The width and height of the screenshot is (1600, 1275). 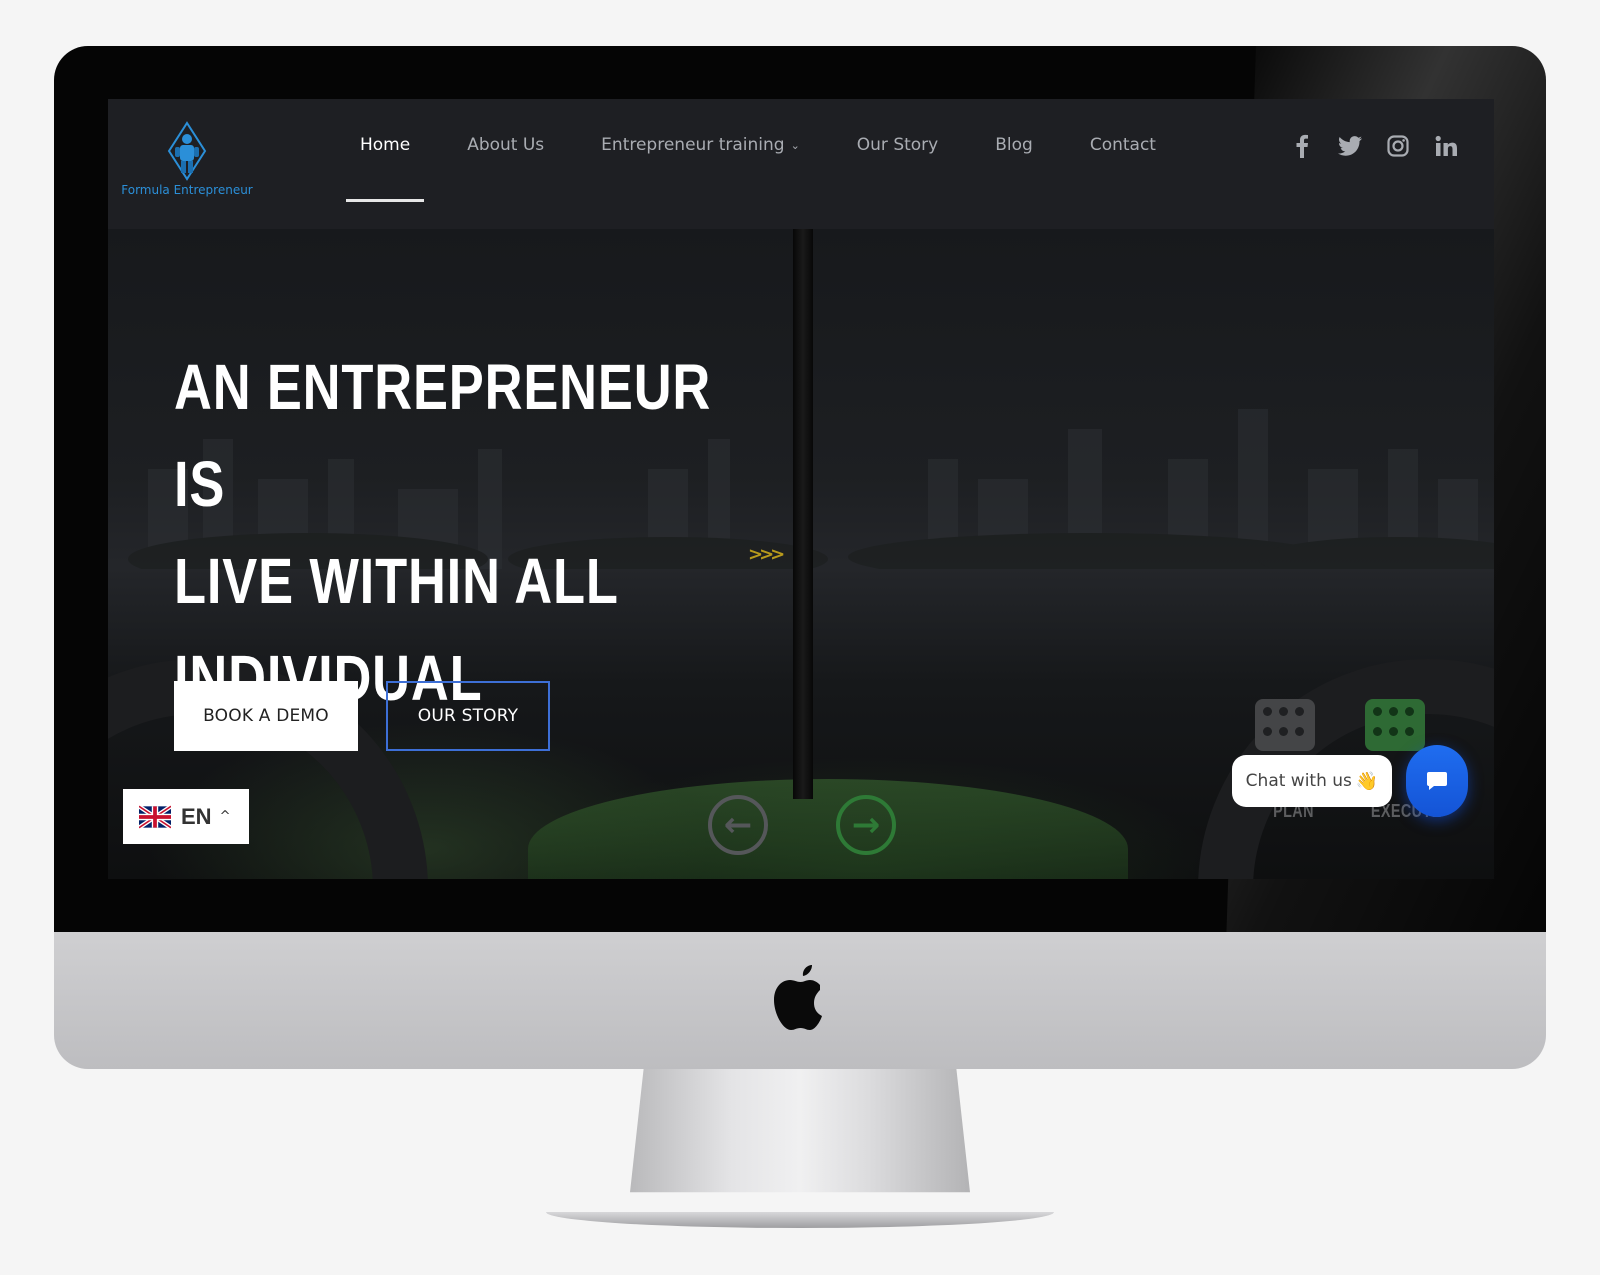 I want to click on track-chevrons: >>>, so click(x=766, y=554).